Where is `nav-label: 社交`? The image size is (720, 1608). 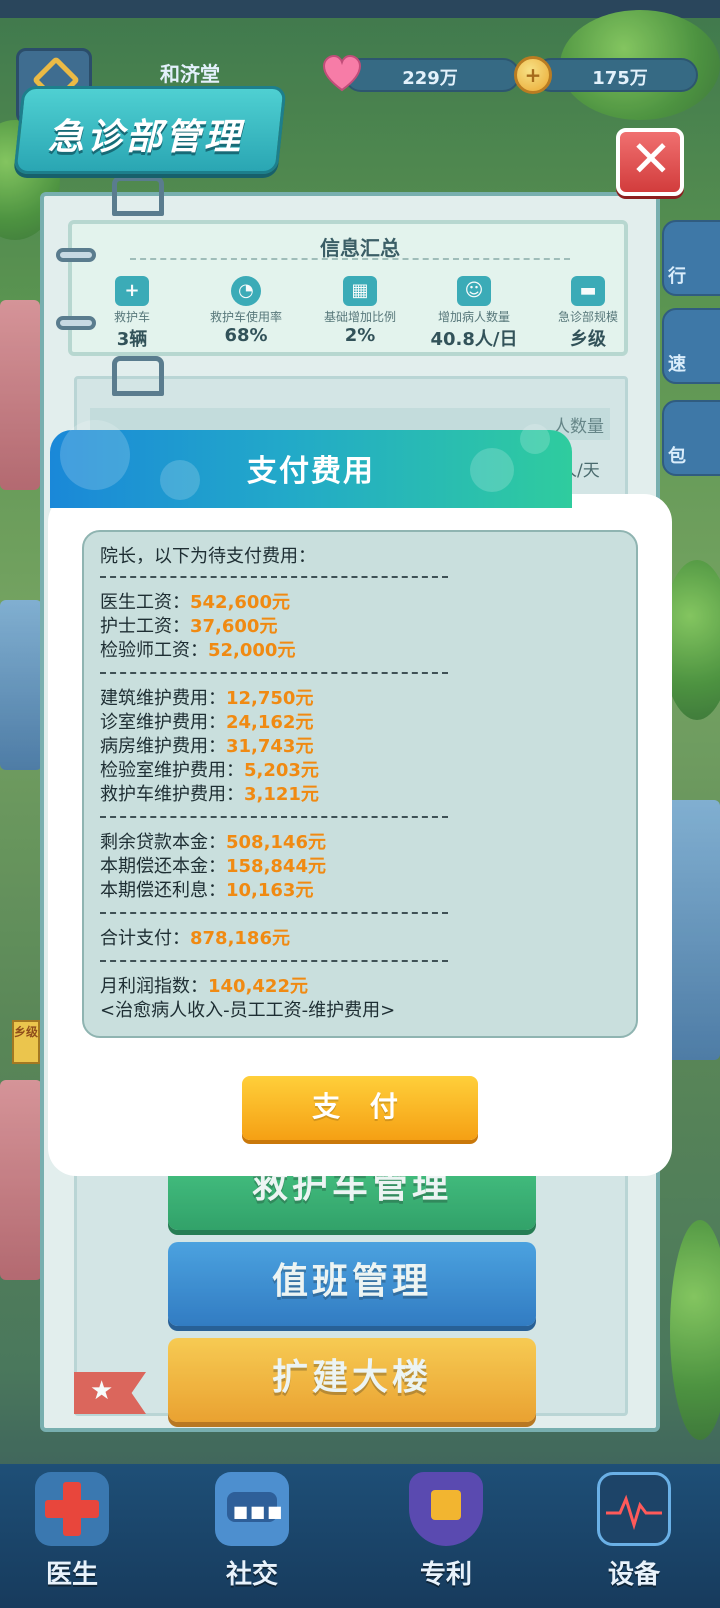 nav-label: 社交 is located at coordinates (251, 1575).